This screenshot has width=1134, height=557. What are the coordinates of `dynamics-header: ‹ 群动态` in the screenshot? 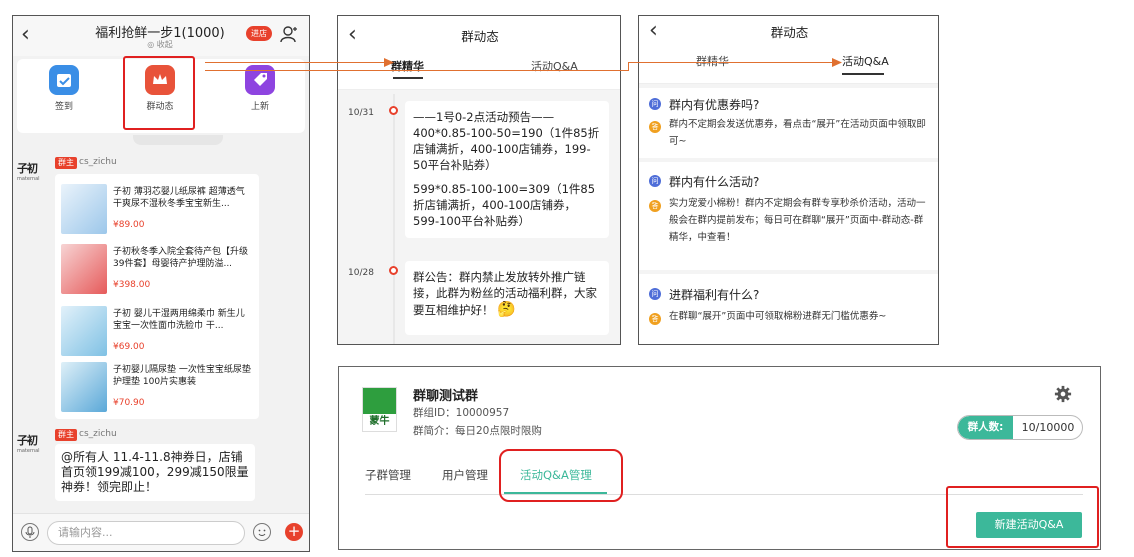 It's located at (479, 34).